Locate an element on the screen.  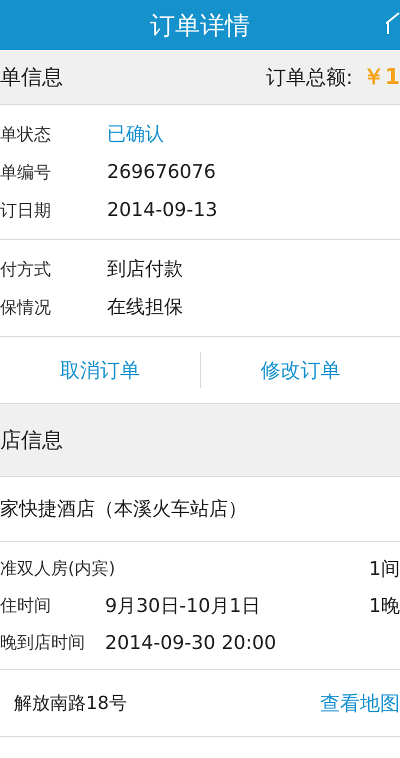
map-link: 查看地图 is located at coordinates (360, 703).